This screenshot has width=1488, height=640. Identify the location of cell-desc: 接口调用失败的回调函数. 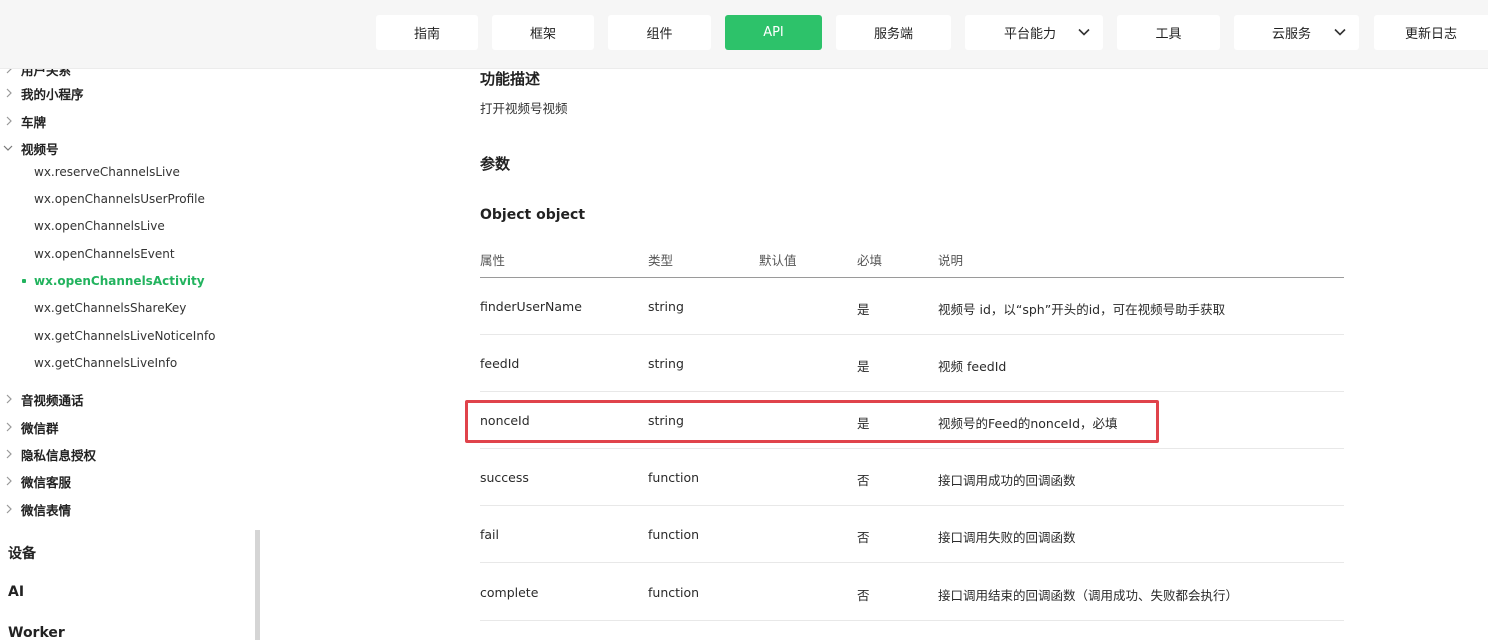
(1007, 537).